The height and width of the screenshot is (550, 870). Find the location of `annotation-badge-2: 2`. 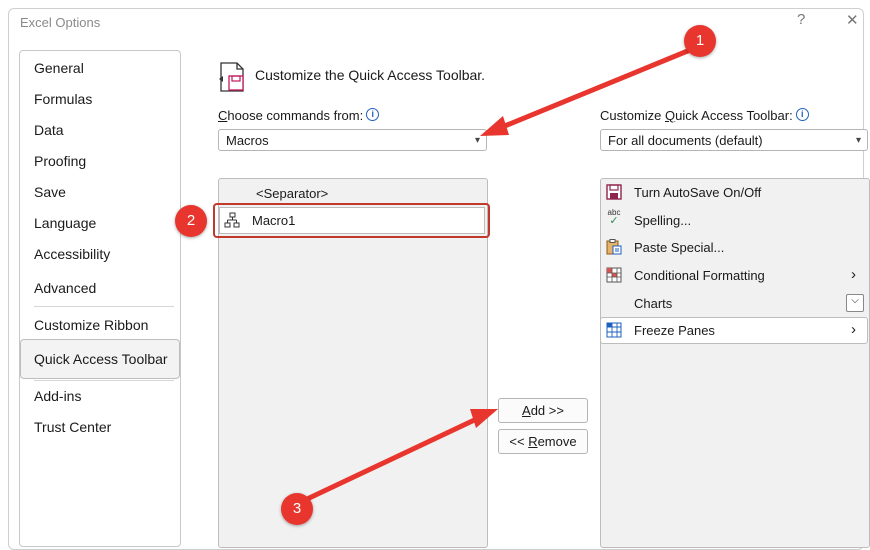

annotation-badge-2: 2 is located at coordinates (191, 221).